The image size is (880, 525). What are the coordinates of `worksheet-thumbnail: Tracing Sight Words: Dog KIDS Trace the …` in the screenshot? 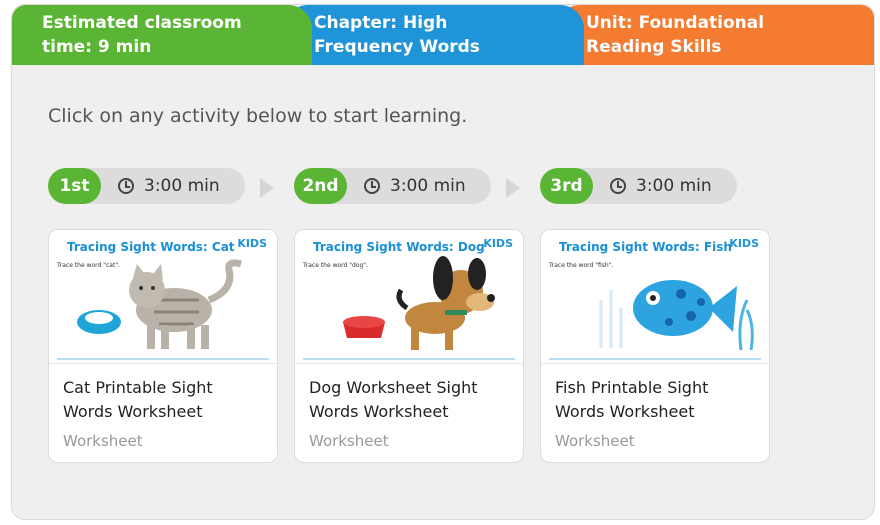 It's located at (409, 297).